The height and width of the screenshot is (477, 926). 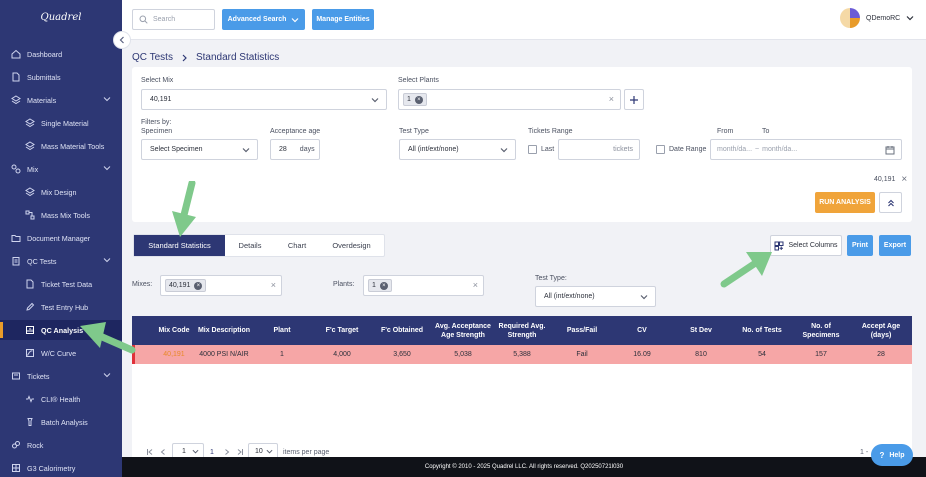 I want to click on test-type-dropdown: All (int/ext/none), so click(x=457, y=149).